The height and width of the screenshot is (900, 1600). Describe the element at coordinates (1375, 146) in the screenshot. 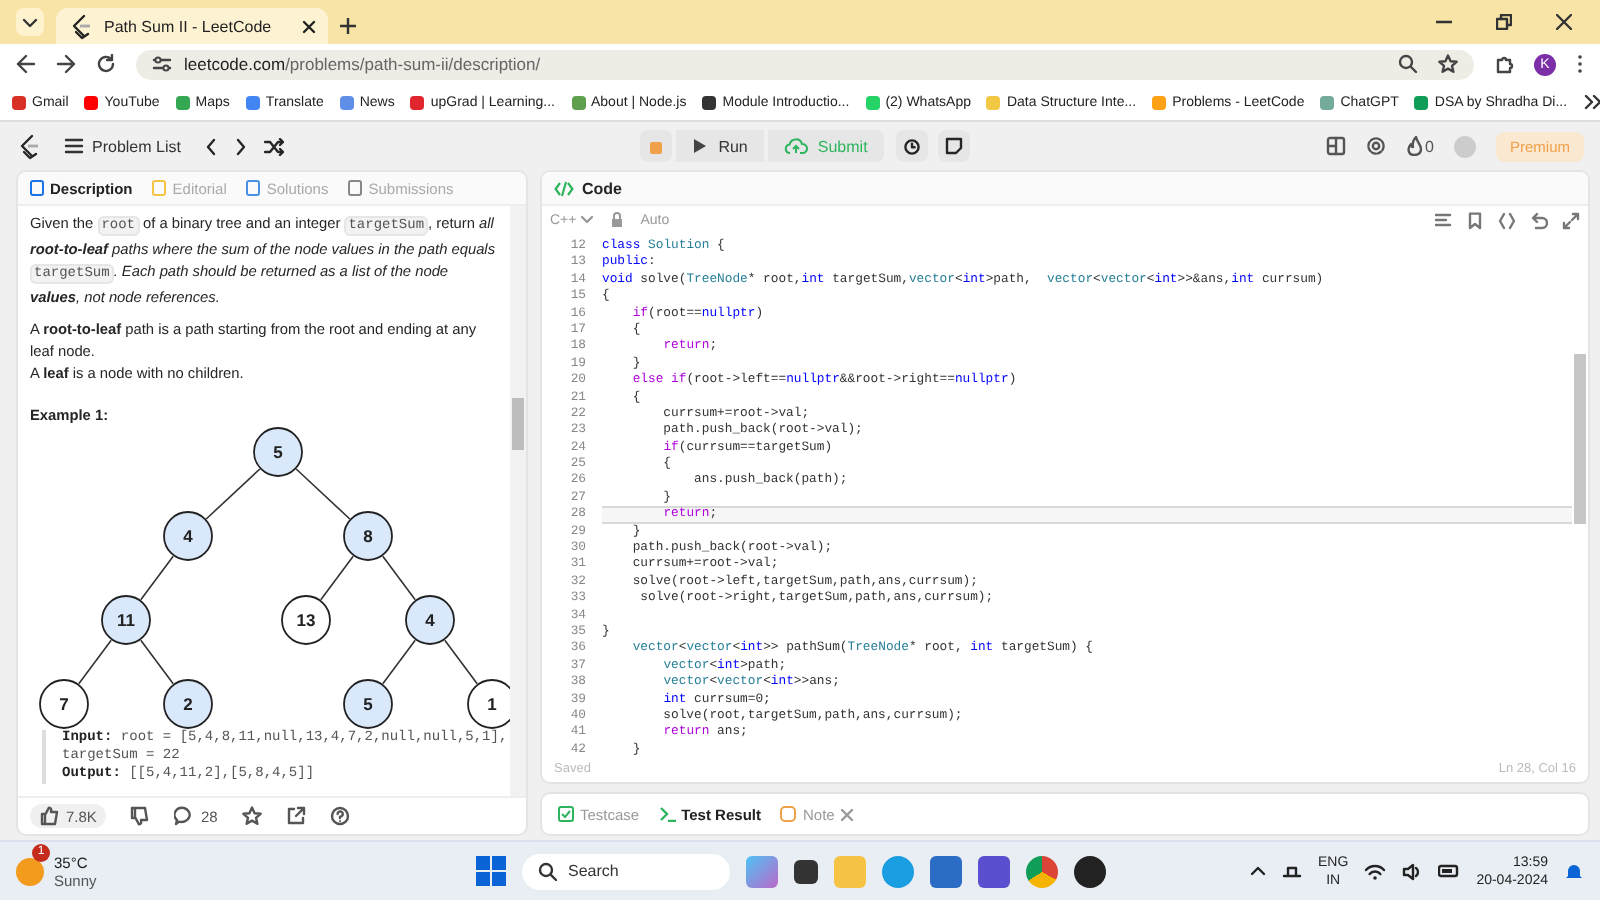

I see `settings-icon` at that location.